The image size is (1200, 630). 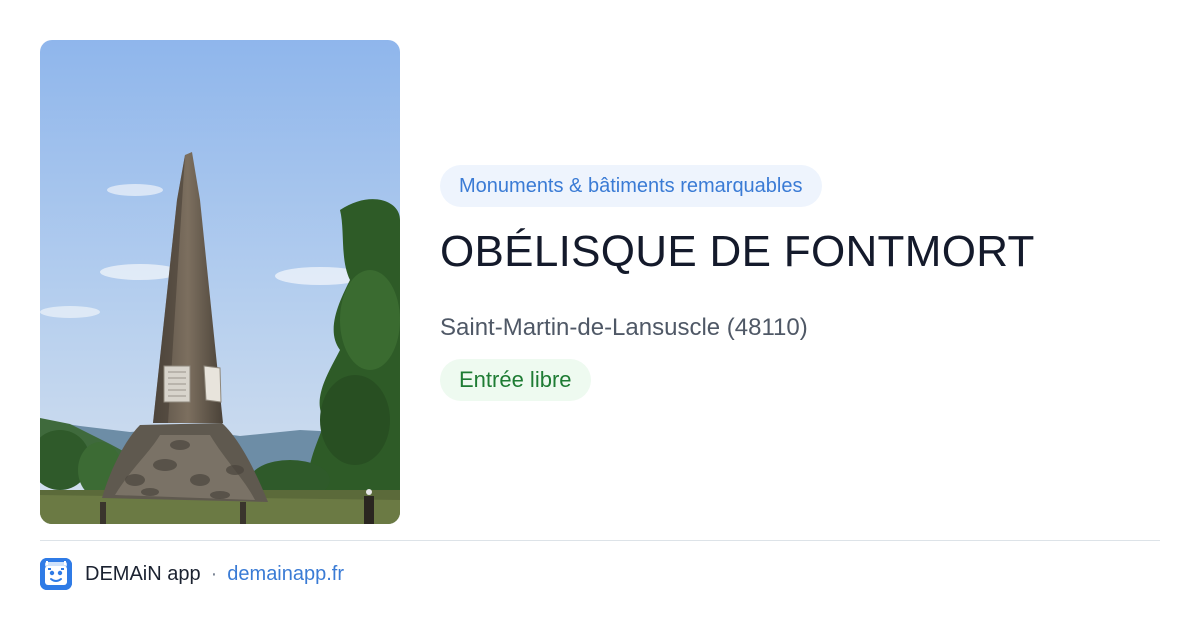 I want to click on footer: DEMAiN app · demainapp.fr, so click(x=192, y=574).